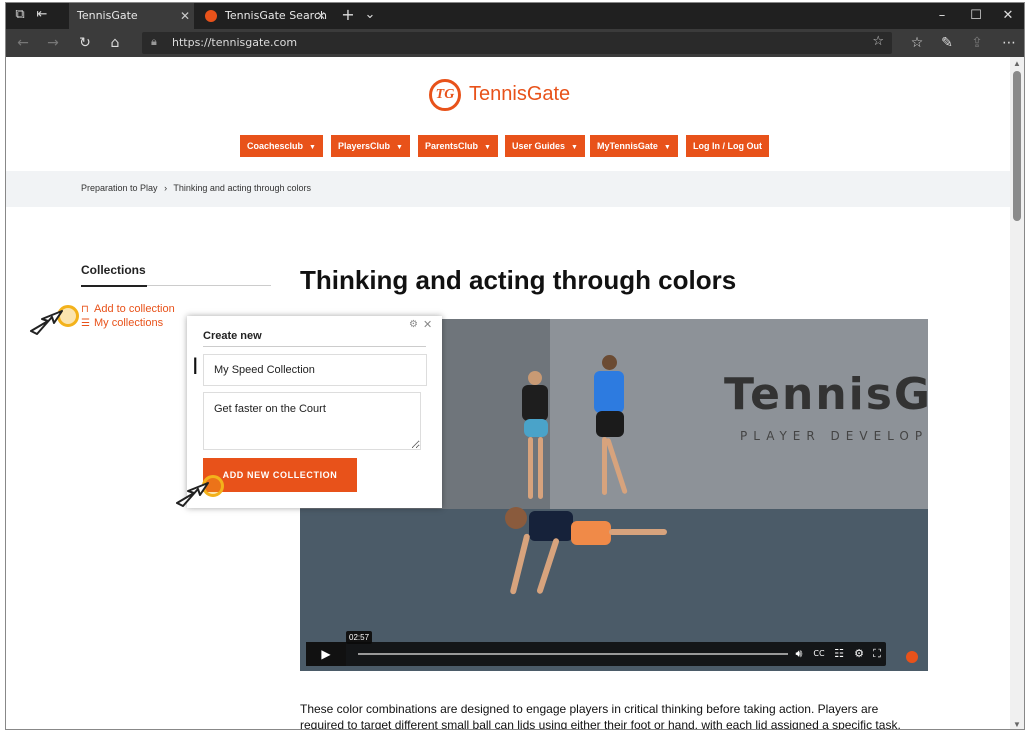  What do you see at coordinates (1008, 16) in the screenshot?
I see `close-window-icon: ✕` at bounding box center [1008, 16].